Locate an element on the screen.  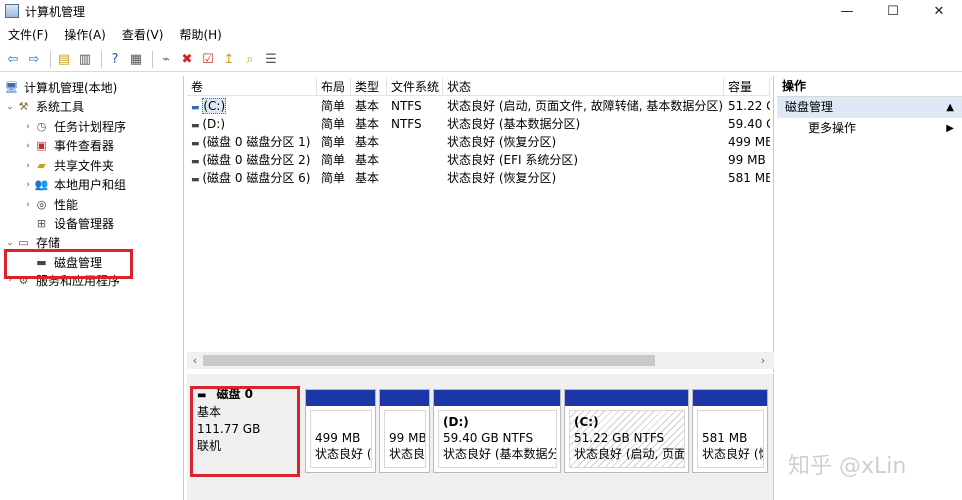
up-folder-icon: ▤ is located at coordinates (64, 59).